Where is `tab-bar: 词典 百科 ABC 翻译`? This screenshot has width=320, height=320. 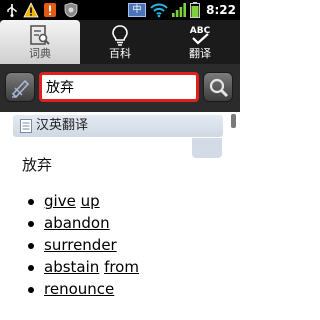 tab-bar: 词典 百科 ABC 翻译 is located at coordinates (120, 42).